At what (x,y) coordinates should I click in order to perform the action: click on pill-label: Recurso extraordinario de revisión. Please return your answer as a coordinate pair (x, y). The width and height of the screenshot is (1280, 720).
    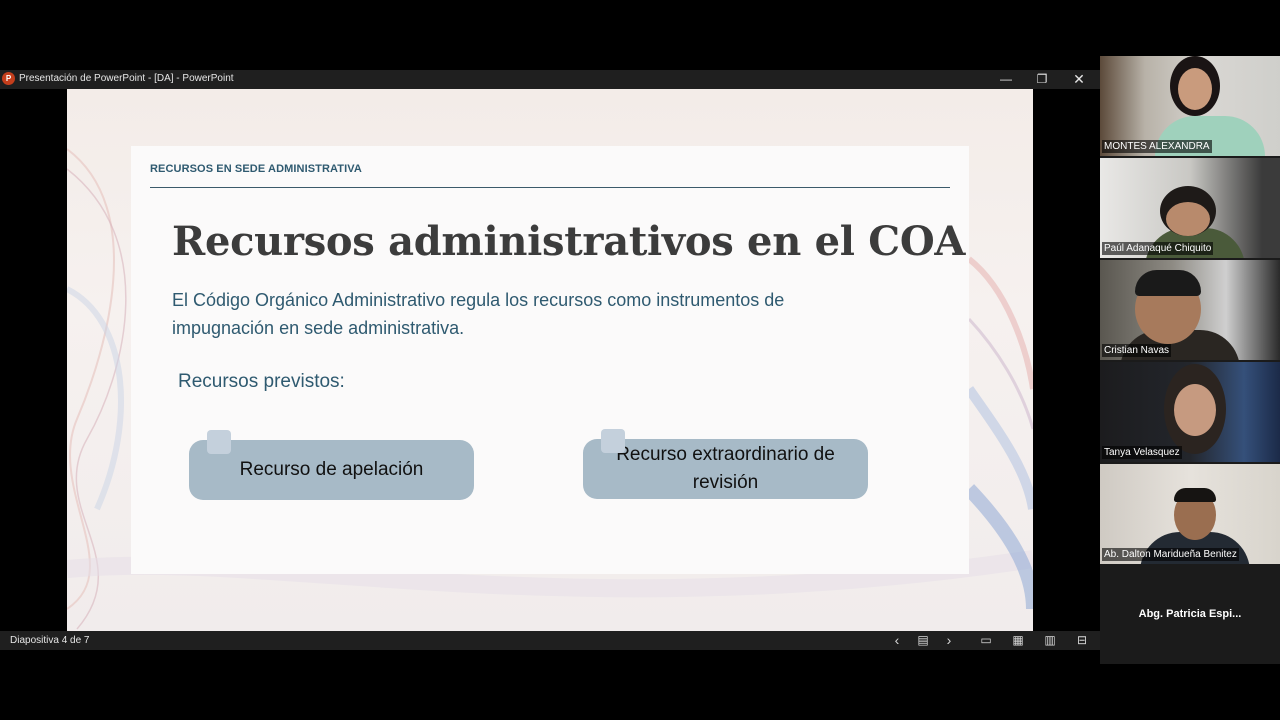
    Looking at the image, I should click on (725, 468).